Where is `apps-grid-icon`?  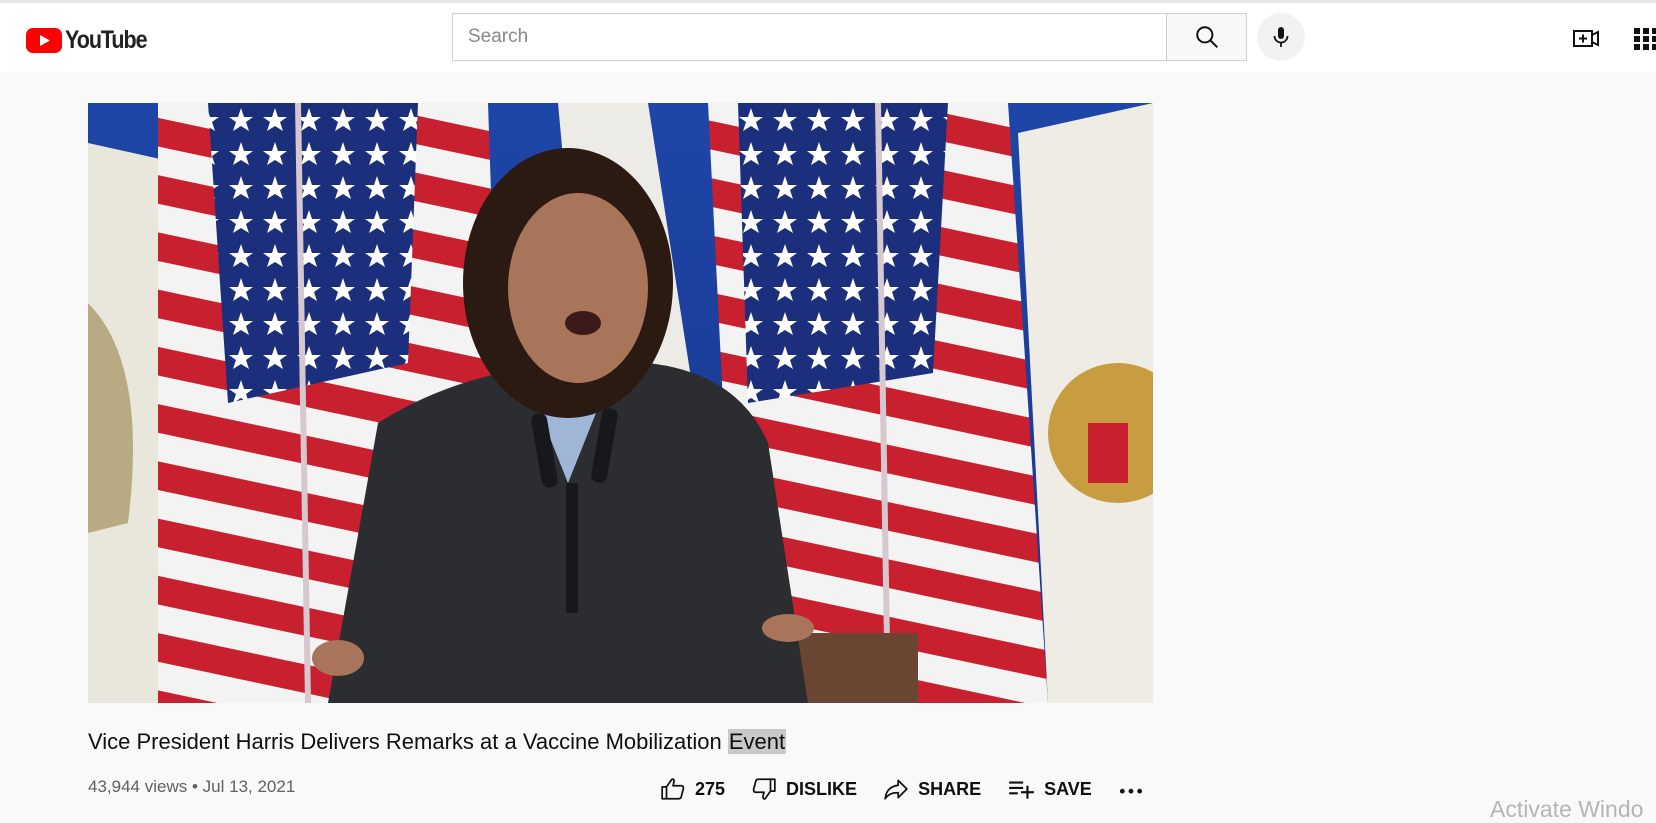 apps-grid-icon is located at coordinates (1645, 39).